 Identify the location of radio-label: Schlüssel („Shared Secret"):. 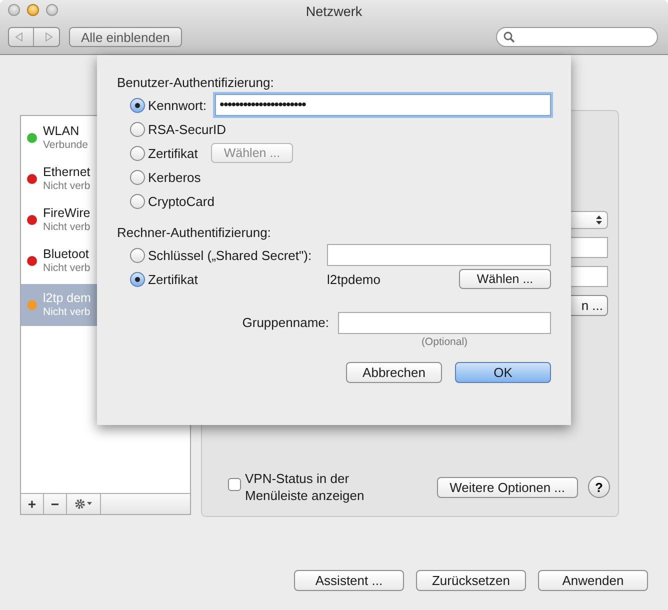
(230, 255).